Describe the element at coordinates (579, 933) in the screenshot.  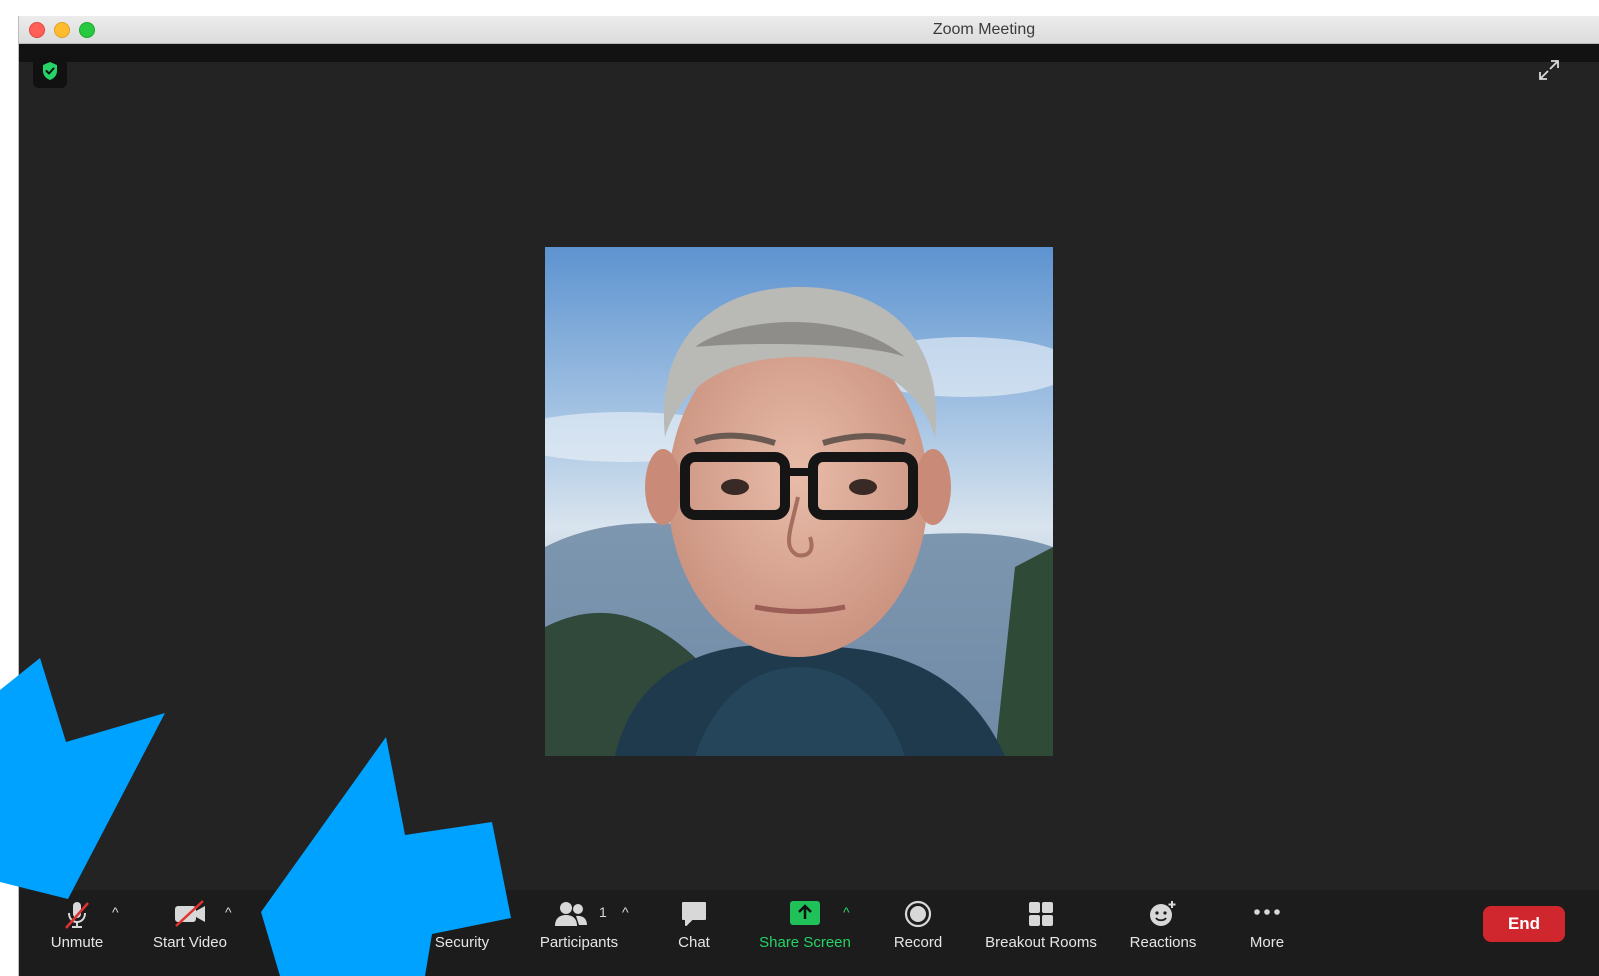
I see `participants-button: 1 Participants` at that location.